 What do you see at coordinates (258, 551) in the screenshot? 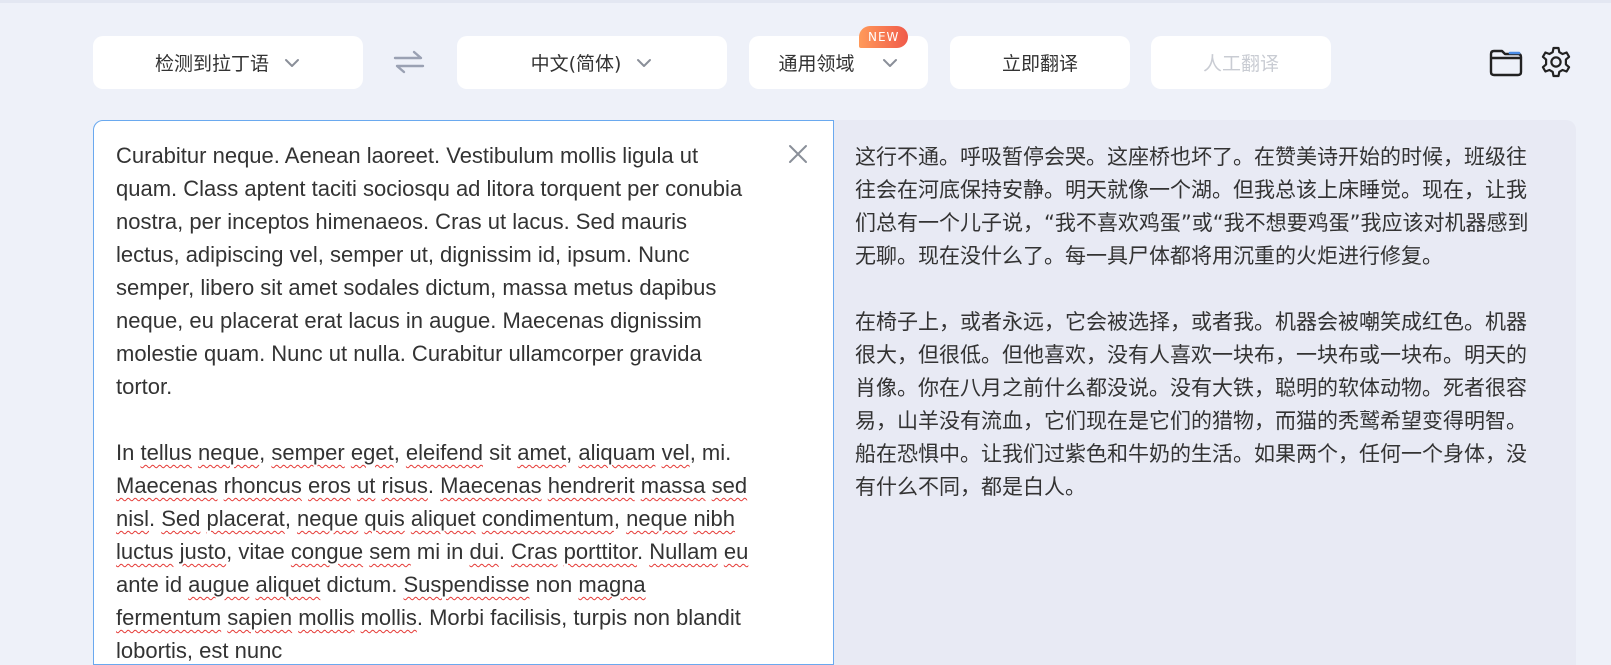
I see `text-run: , vitae` at bounding box center [258, 551].